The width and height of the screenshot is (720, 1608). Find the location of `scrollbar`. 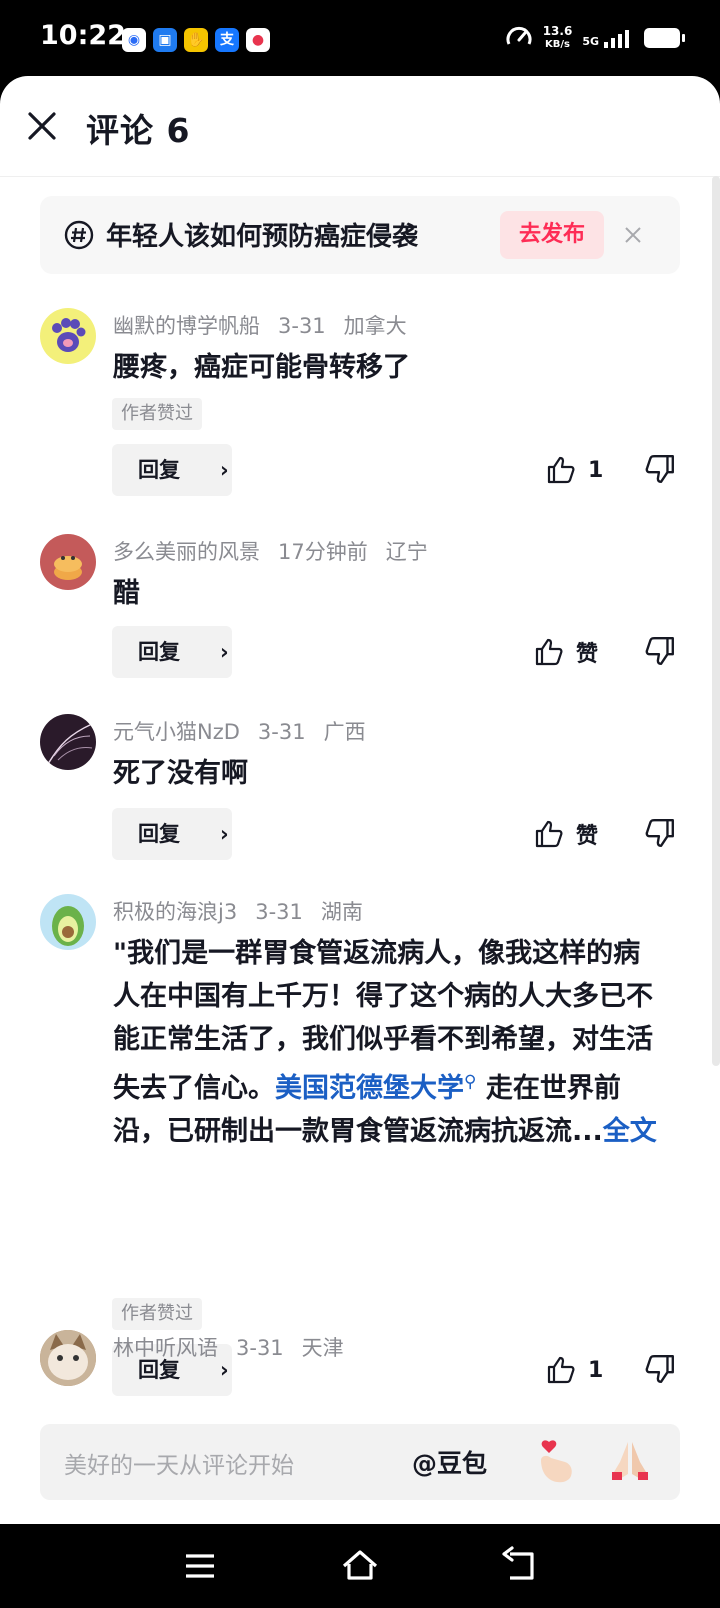

scrollbar is located at coordinates (716, 621).